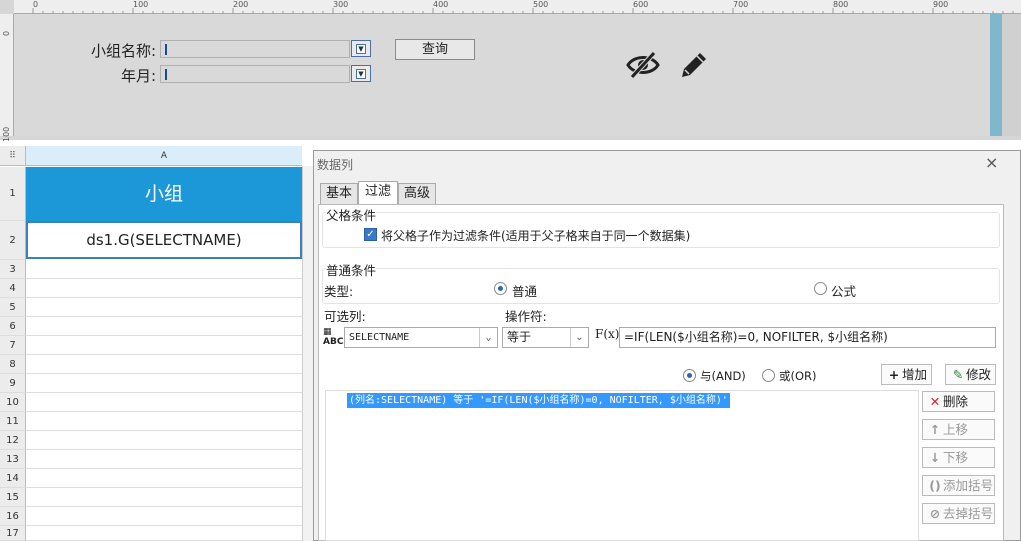 This screenshot has width=1021, height=541. I want to click on cell-a1: 小组, so click(164, 194).